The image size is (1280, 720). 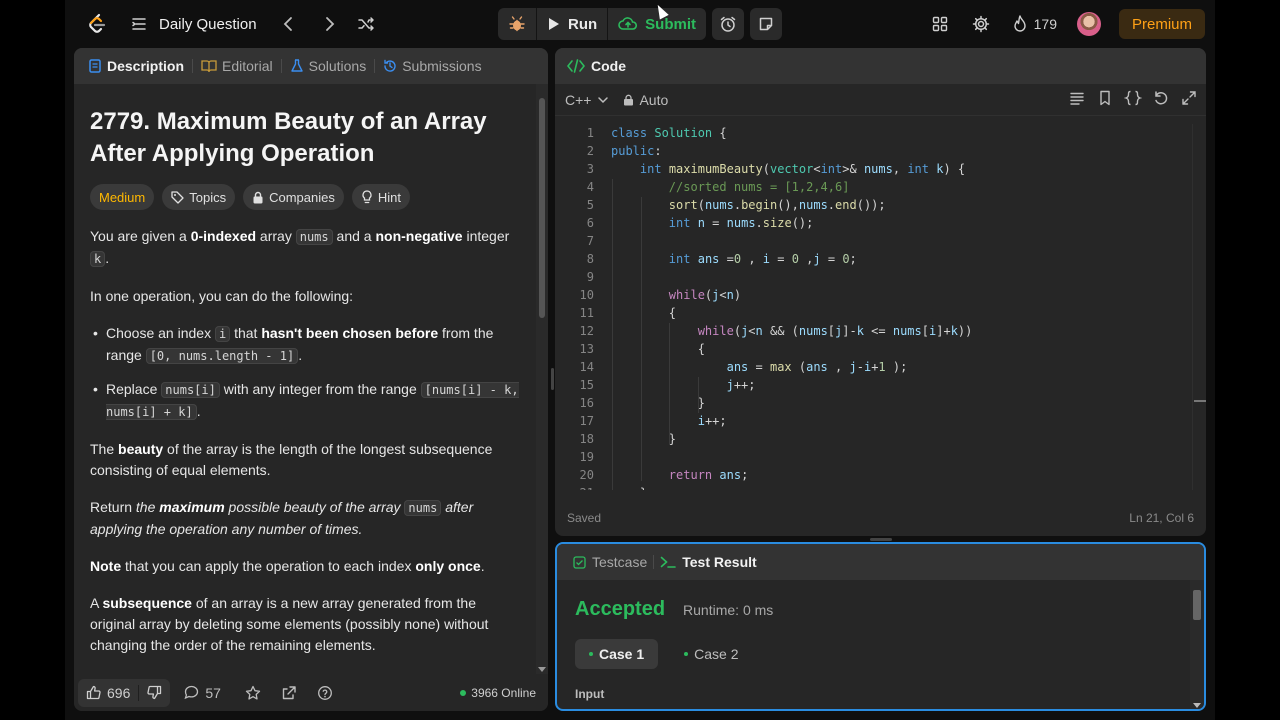 I want to click on code-line: 7, so click(x=590, y=241).